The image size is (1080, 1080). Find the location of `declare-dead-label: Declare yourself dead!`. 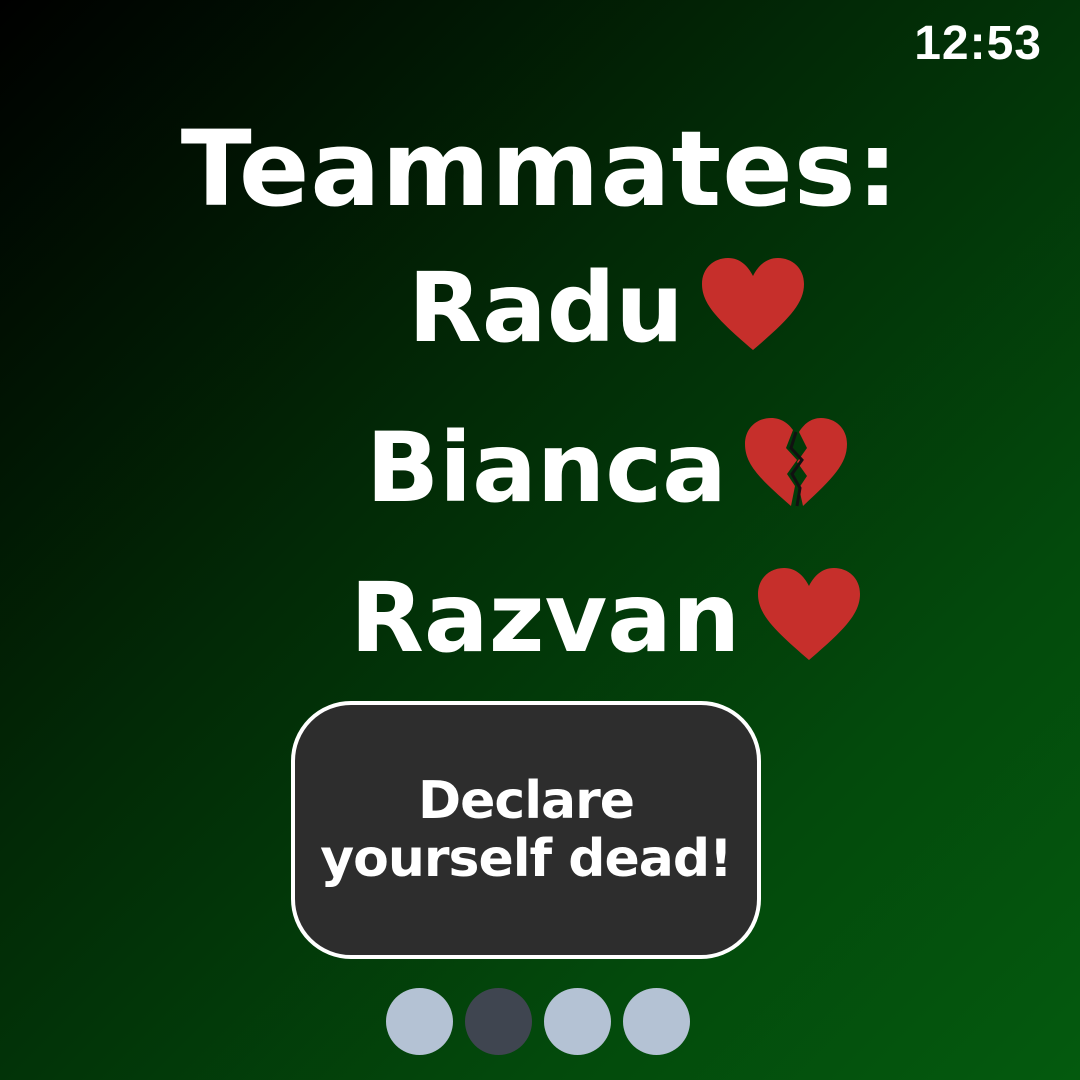

declare-dead-label: Declare yourself dead! is located at coordinates (526, 830).